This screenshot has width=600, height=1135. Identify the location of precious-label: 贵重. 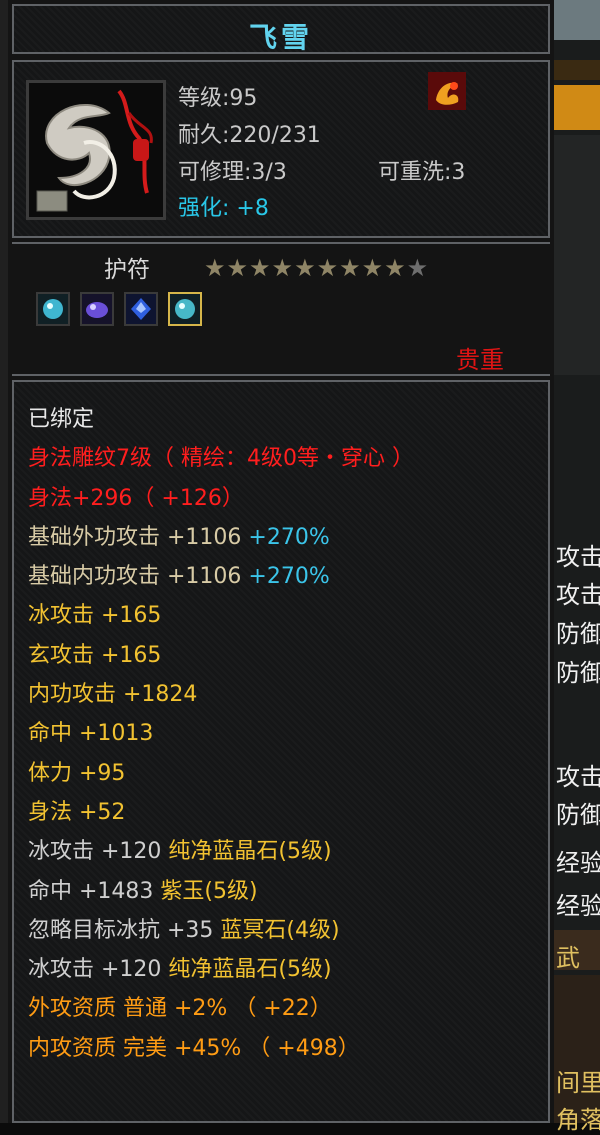
(480, 360).